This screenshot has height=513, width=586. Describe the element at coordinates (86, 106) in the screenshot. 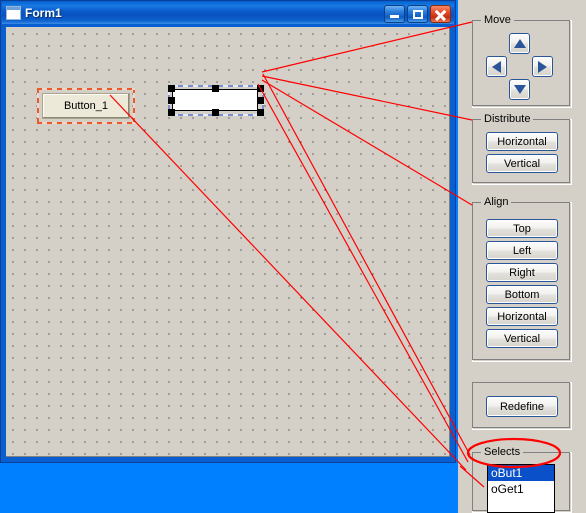

I see `form-control-button1: Button_1` at that location.